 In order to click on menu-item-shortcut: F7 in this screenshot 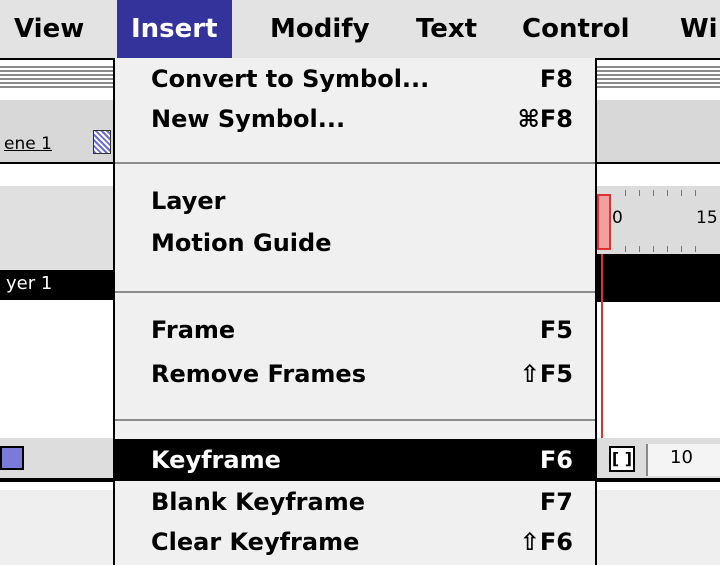, I will do `click(556, 502)`.